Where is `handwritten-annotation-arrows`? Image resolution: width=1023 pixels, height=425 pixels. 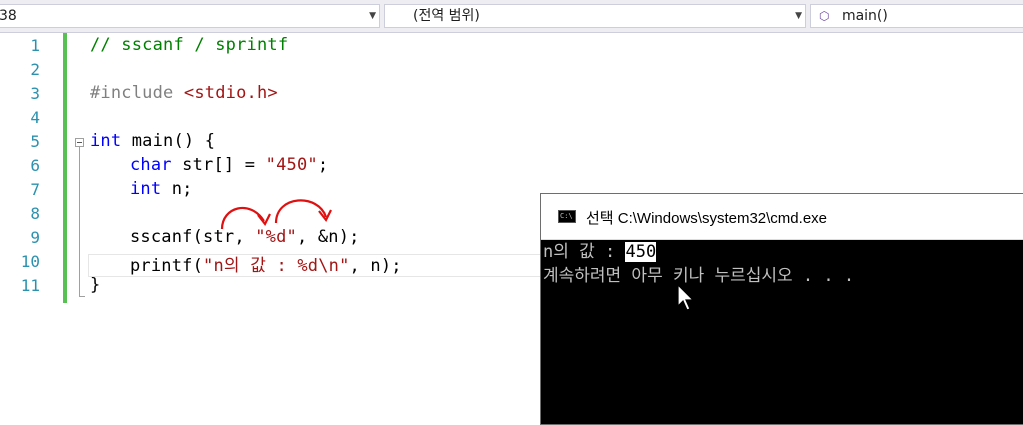 handwritten-annotation-arrows is located at coordinates (276, 214).